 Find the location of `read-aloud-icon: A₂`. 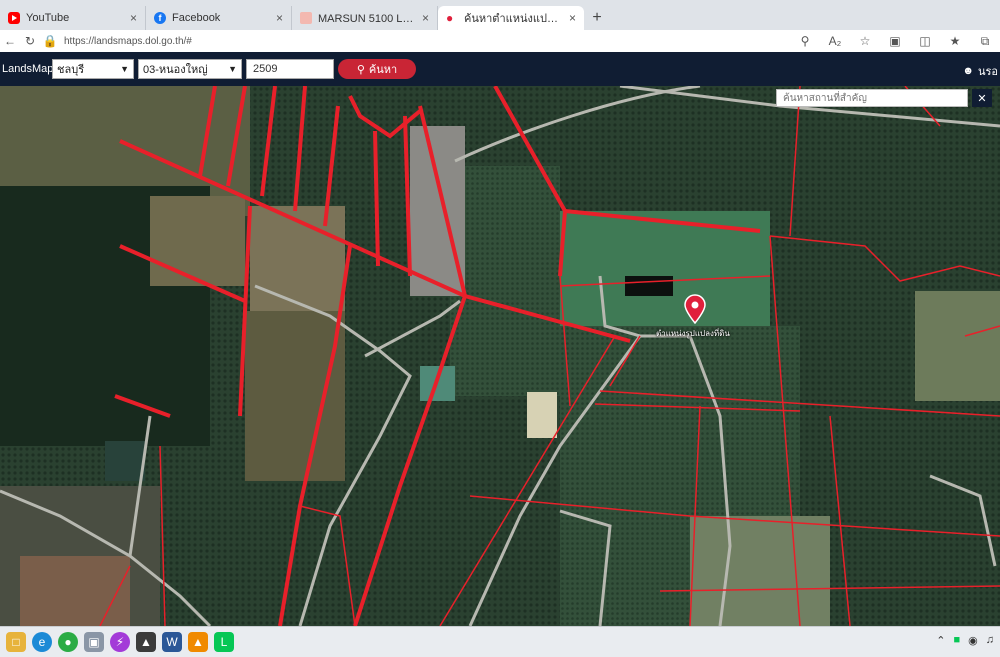

read-aloud-icon: A₂ is located at coordinates (835, 41).